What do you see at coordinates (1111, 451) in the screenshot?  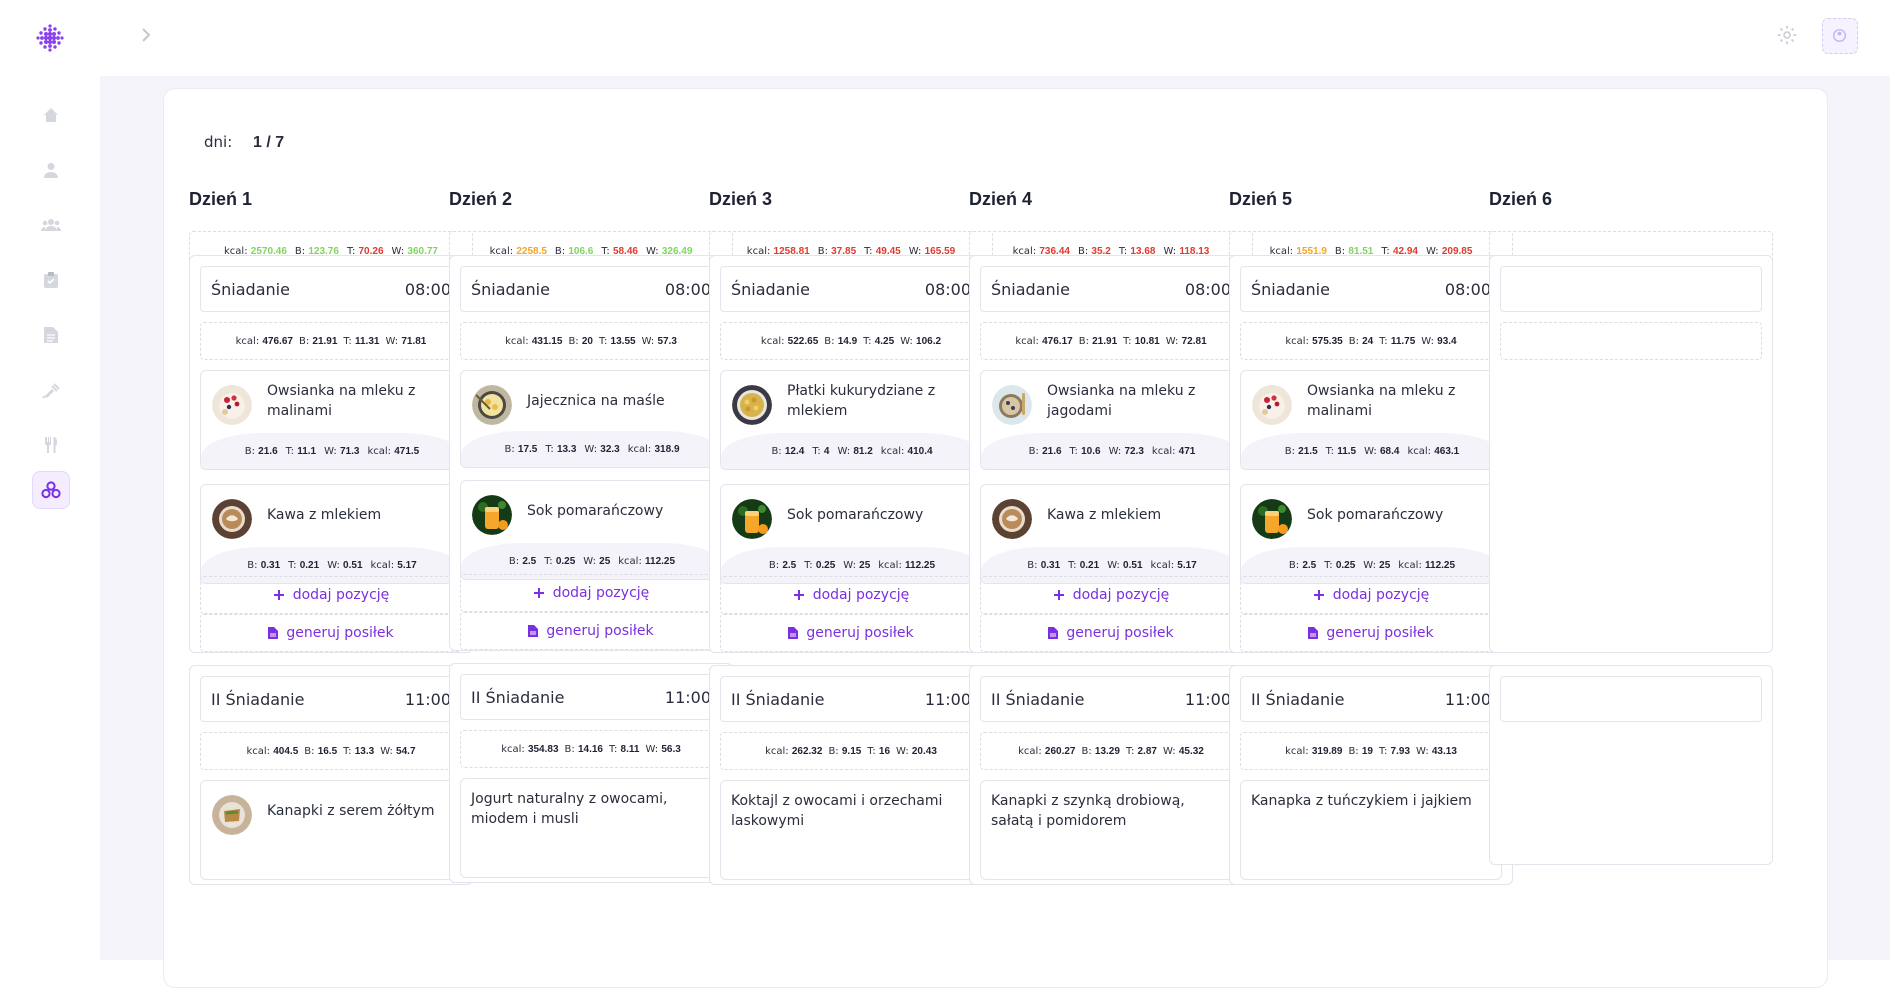 I see `dish-macros: B: 21.6 T: 10.6 W: 72.3 kcal: 471` at bounding box center [1111, 451].